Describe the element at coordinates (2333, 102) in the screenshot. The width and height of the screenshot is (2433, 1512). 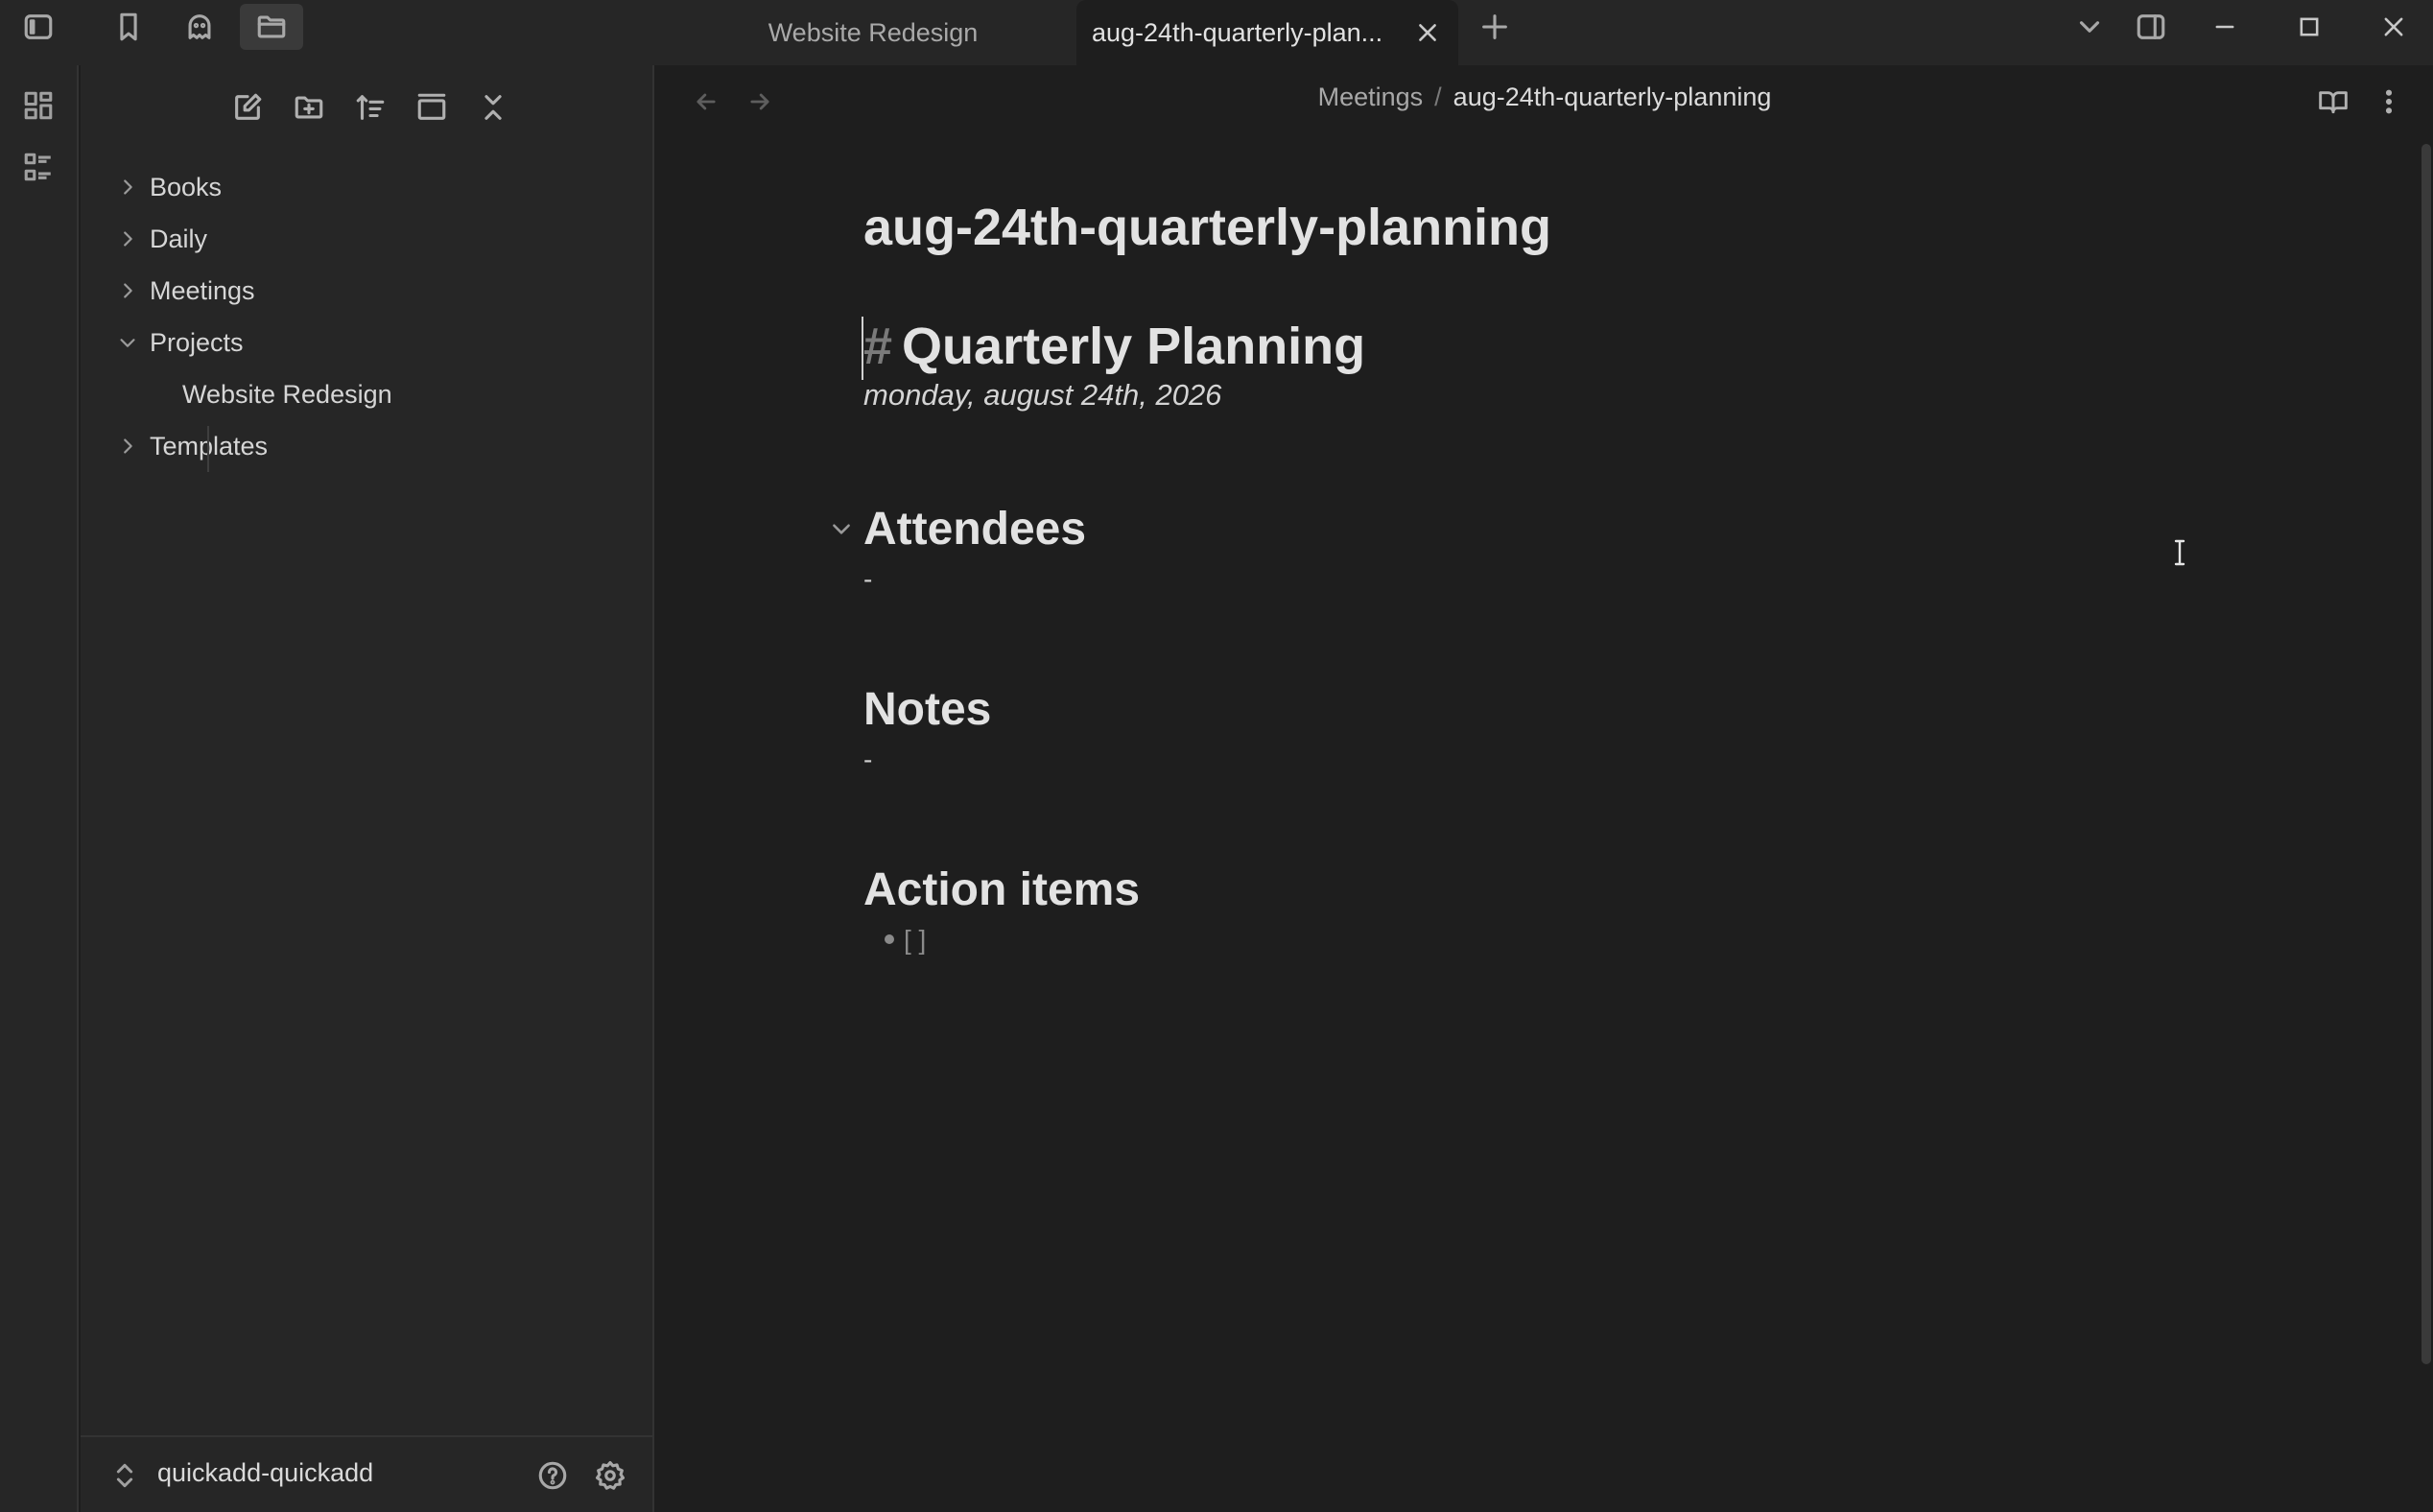
I see `reading-view-icon` at that location.